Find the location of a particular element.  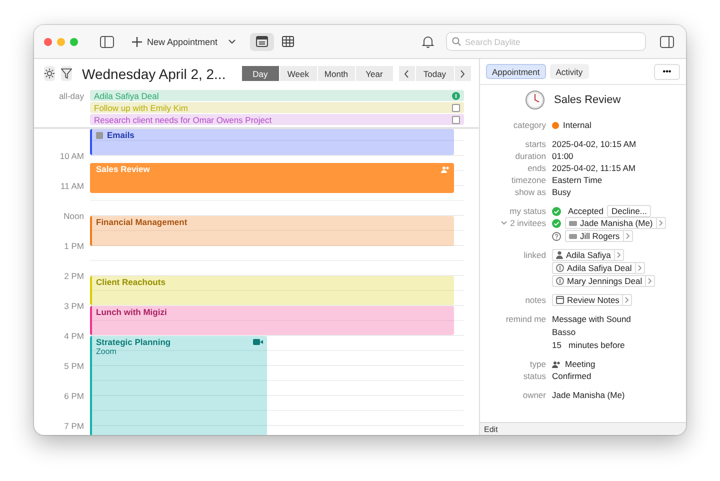

event-title: Research client needs for Omar Owens Project is located at coordinates (183, 119).